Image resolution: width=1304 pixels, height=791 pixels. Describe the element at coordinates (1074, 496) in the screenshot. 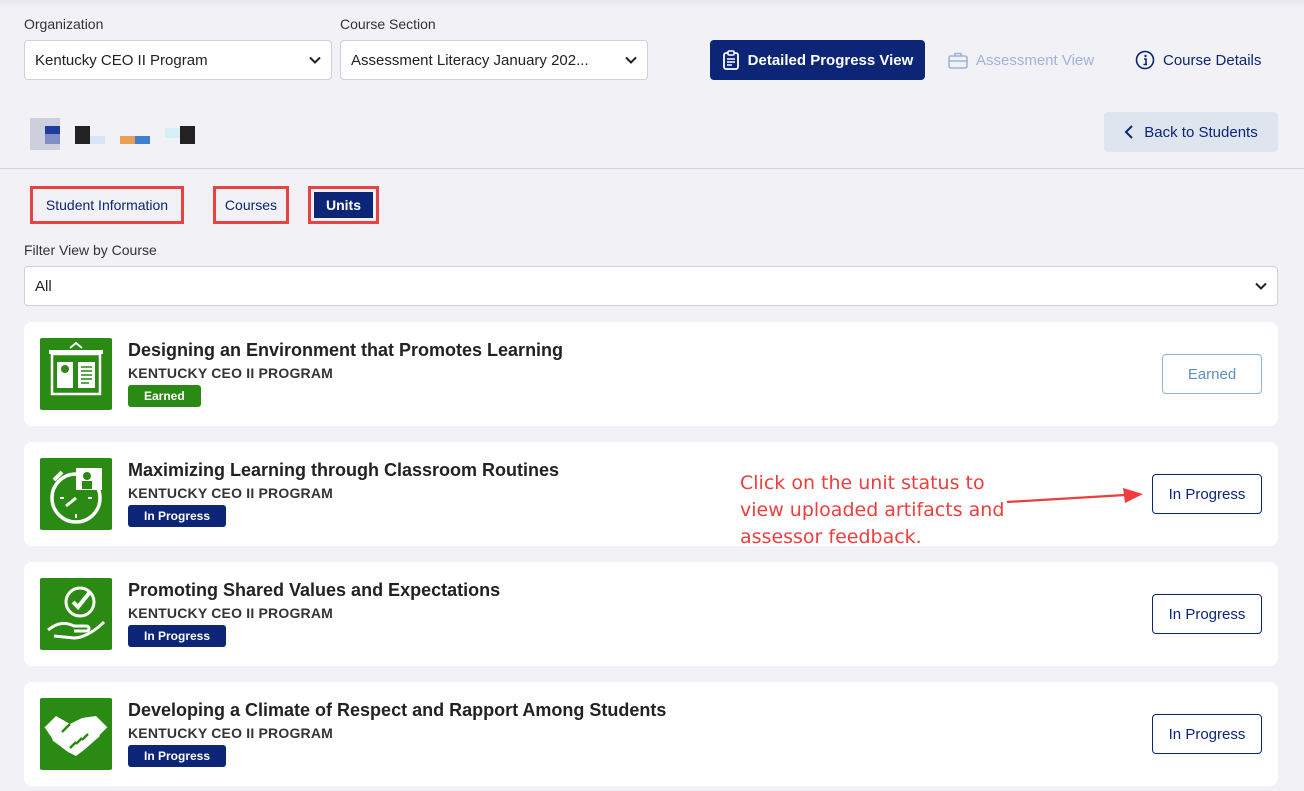

I see `annotation-arrow-icon` at that location.